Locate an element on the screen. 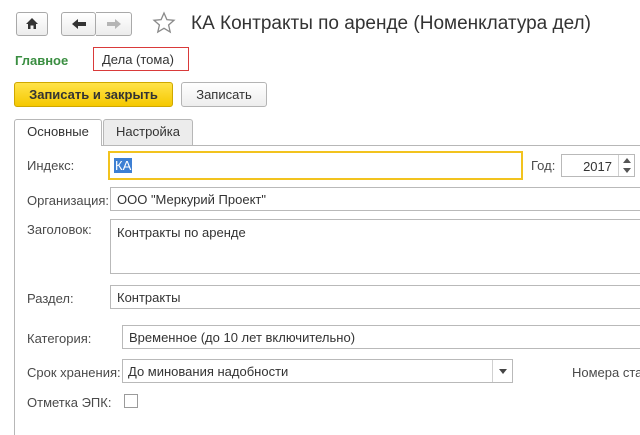 Image resolution: width=640 pixels, height=435 pixels. arrow-right-icon is located at coordinates (114, 24).